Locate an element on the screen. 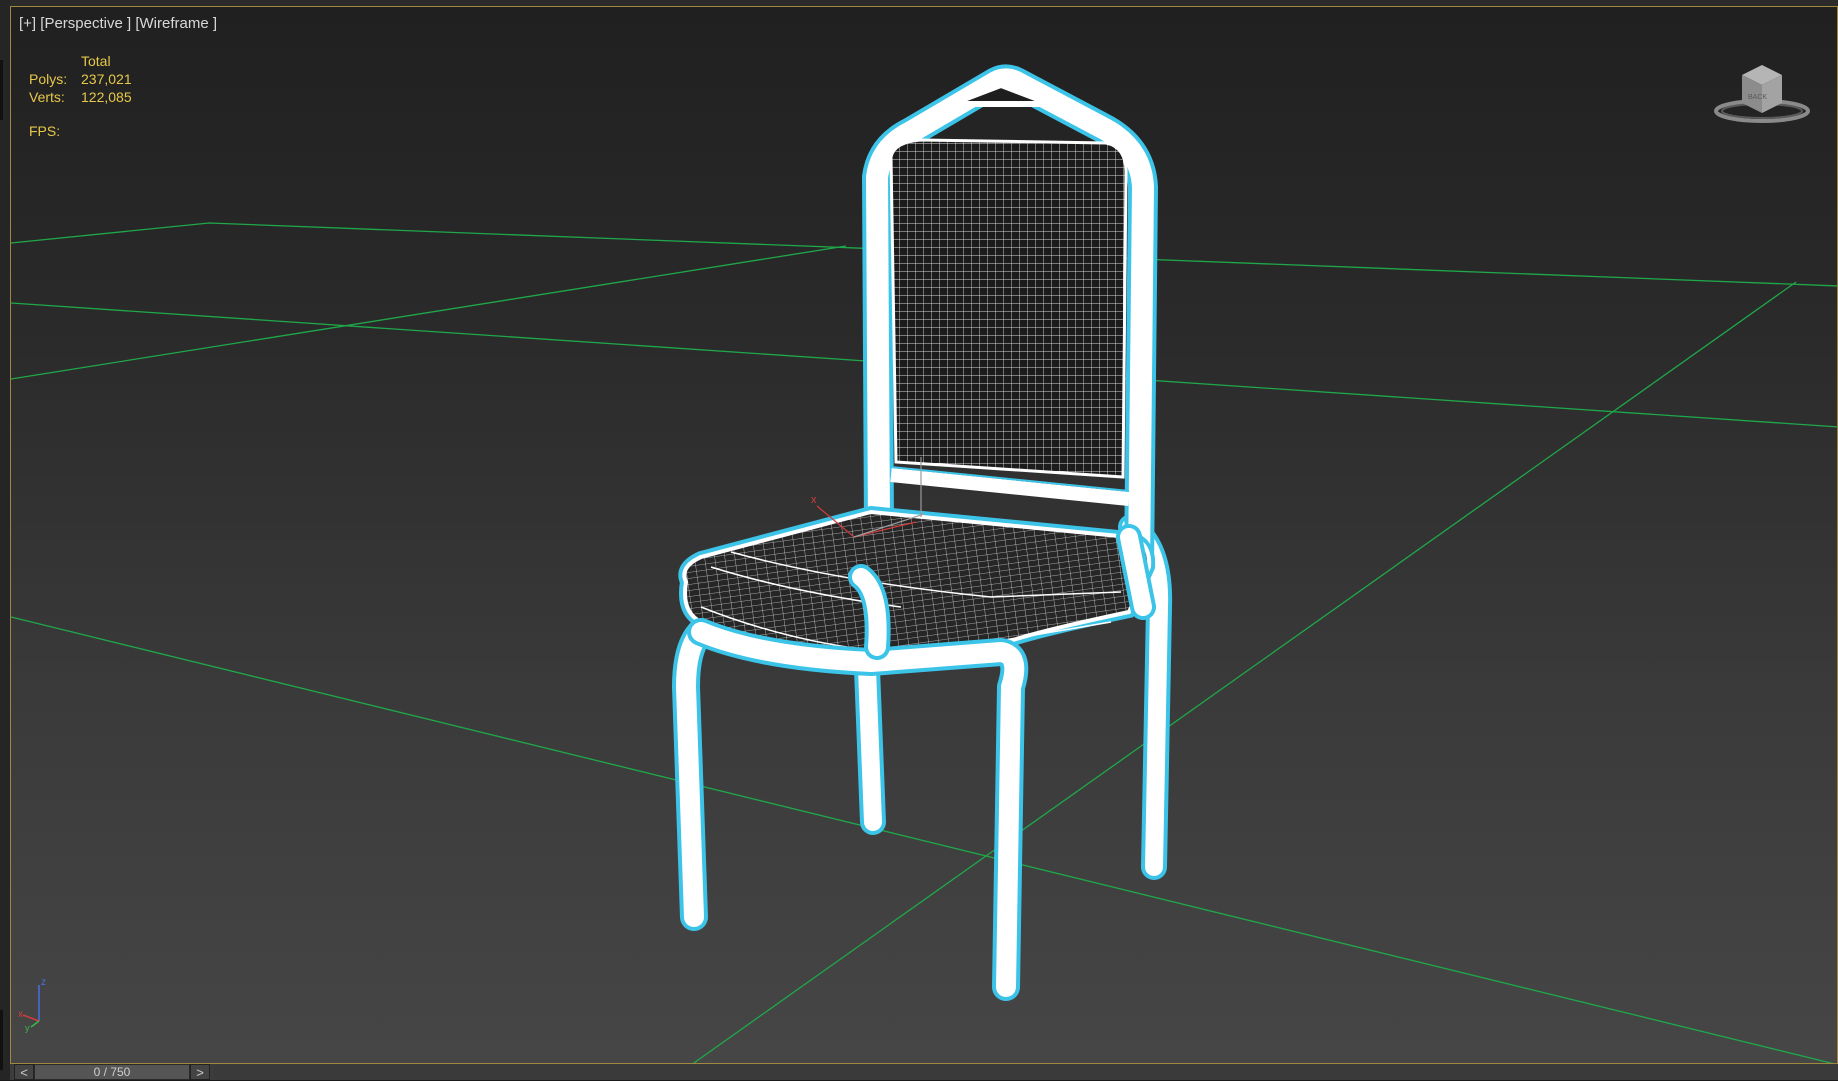 The width and height of the screenshot is (1838, 1081). axis-y-label: y is located at coordinates (27, 1028).